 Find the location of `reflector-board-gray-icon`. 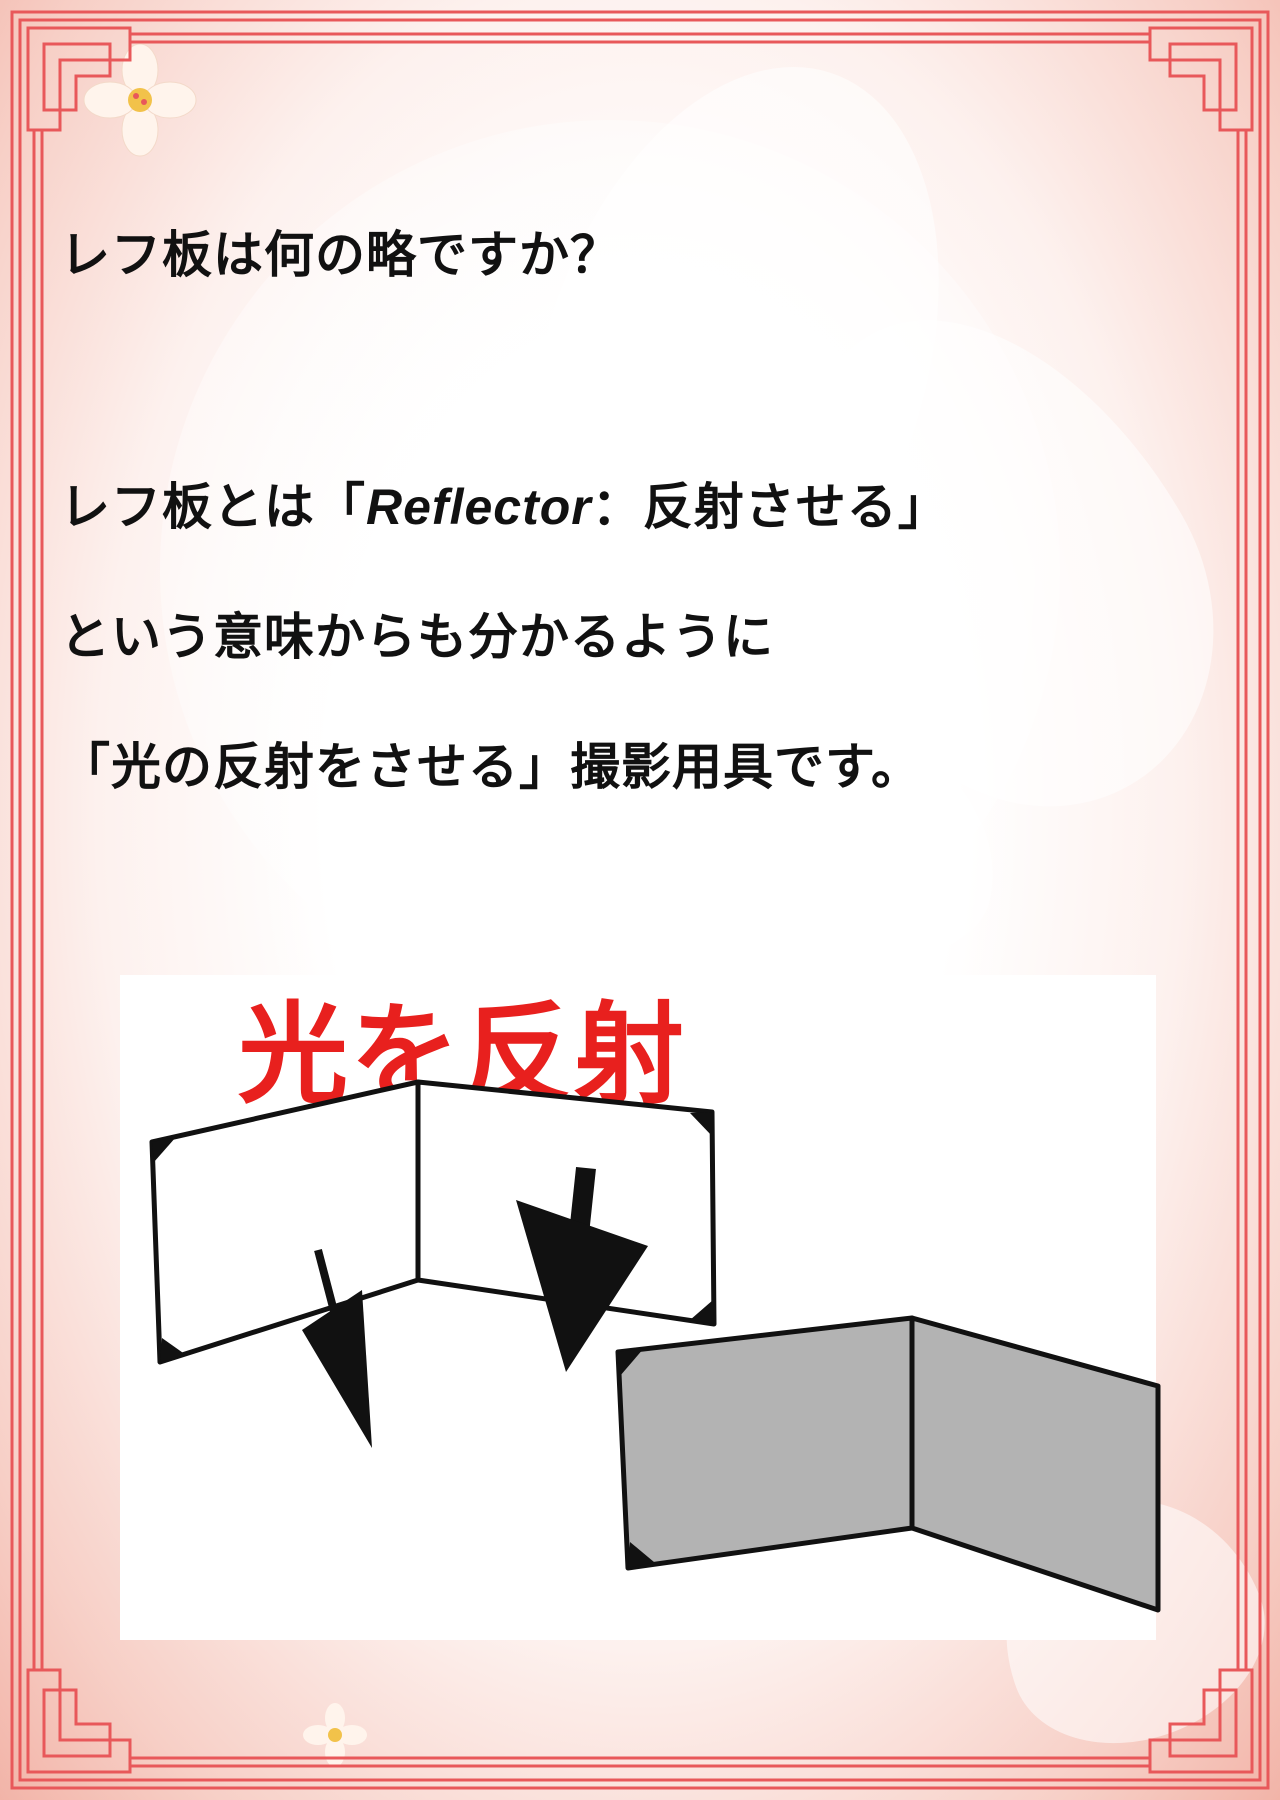

reflector-board-gray-icon is located at coordinates (888, 1464).